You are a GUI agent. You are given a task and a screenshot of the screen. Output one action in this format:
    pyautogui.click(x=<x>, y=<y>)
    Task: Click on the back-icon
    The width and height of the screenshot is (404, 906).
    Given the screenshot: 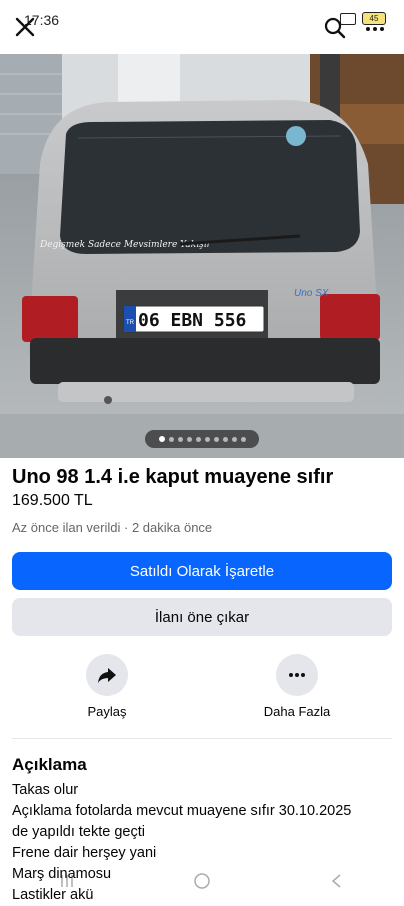 What is the action you would take?
    pyautogui.click(x=337, y=881)
    